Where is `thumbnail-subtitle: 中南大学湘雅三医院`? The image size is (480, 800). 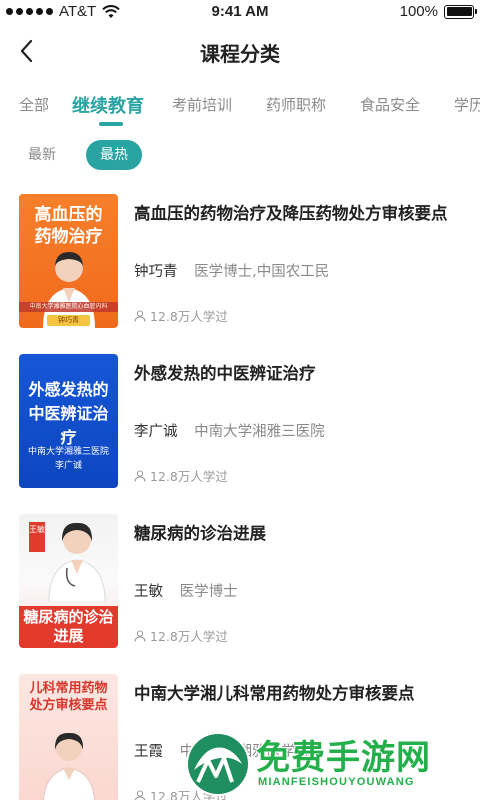 thumbnail-subtitle: 中南大学湘雅三医院 is located at coordinates (68, 452).